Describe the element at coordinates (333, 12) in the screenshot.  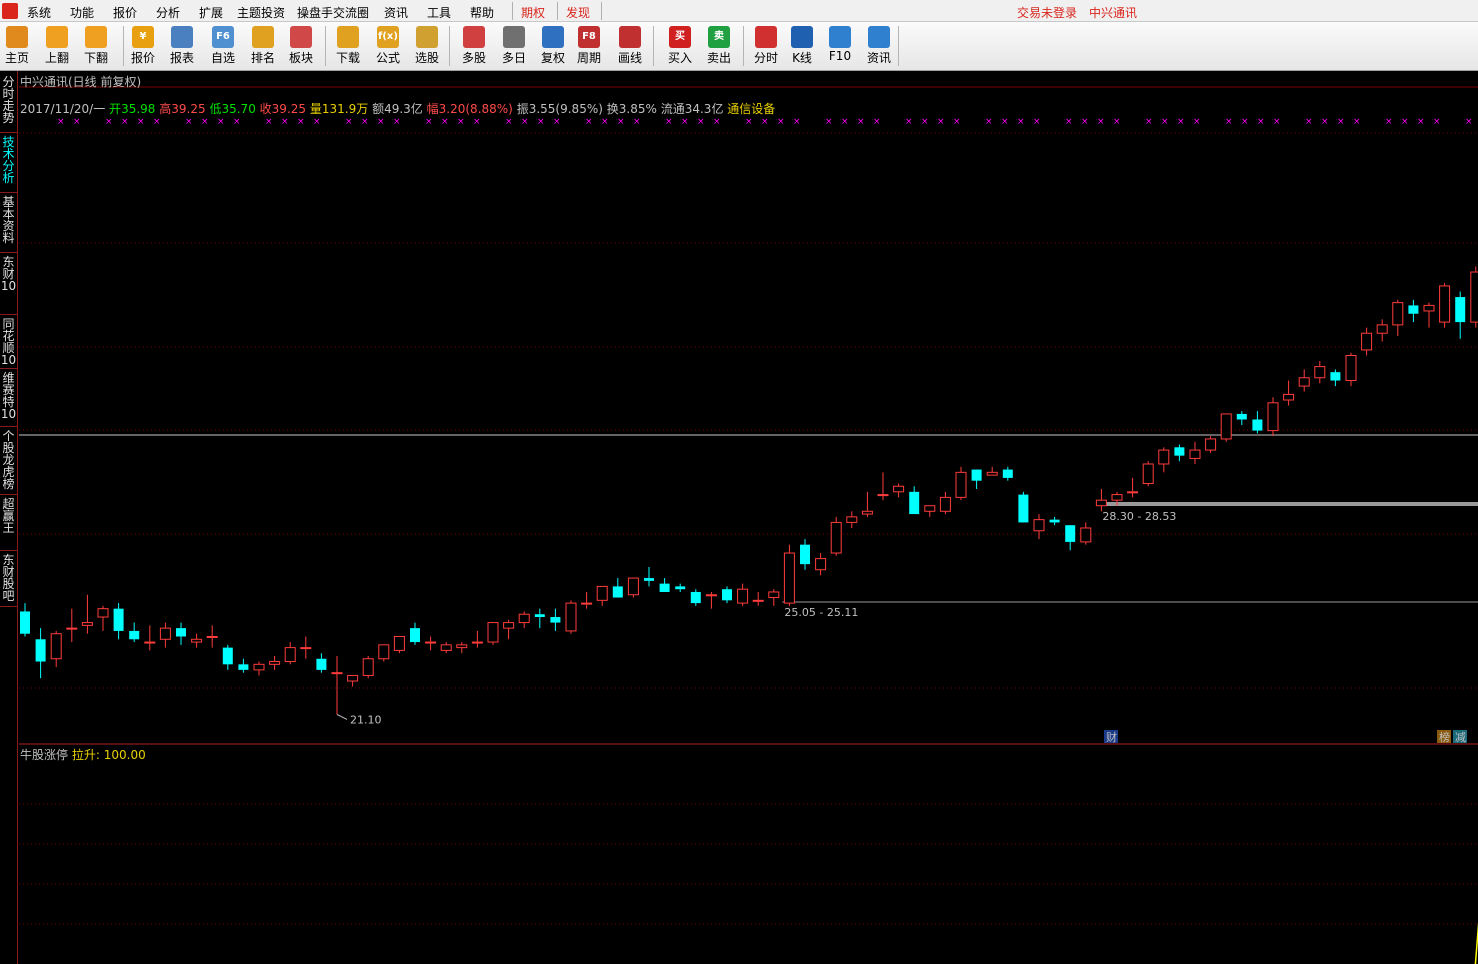
I see `menu-item-trader-circle: 操盘手交流圈` at that location.